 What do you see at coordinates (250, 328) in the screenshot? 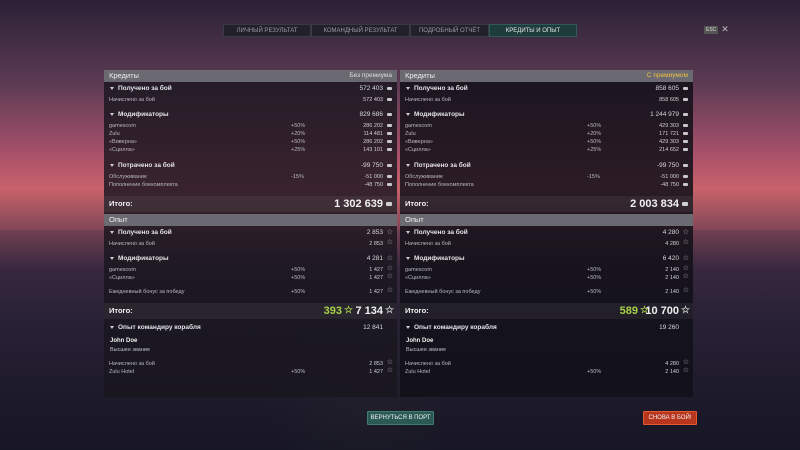
I see `commander-xp-section: Опыт командиру корабля 12 841` at bounding box center [250, 328].